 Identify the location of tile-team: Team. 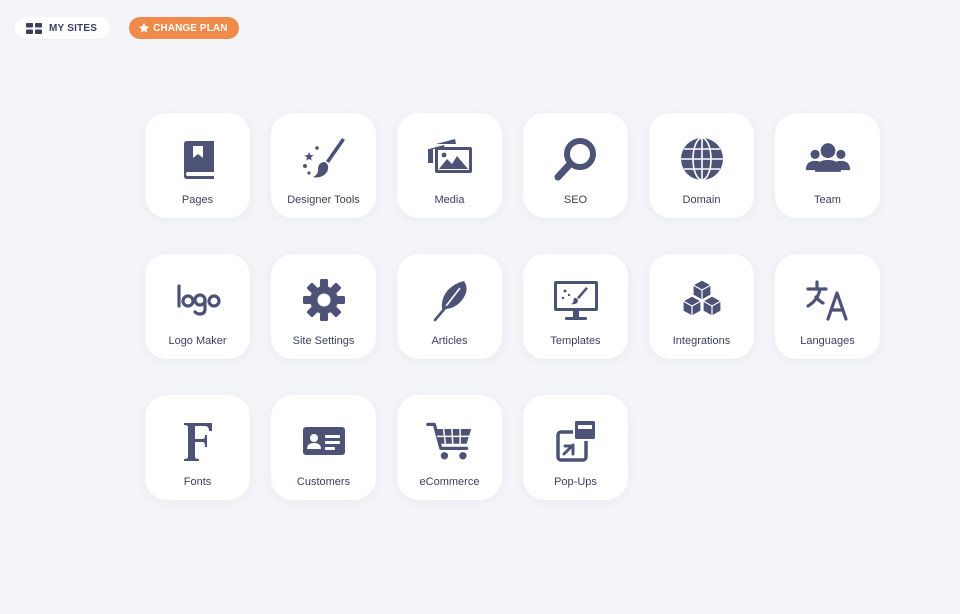
(827, 165).